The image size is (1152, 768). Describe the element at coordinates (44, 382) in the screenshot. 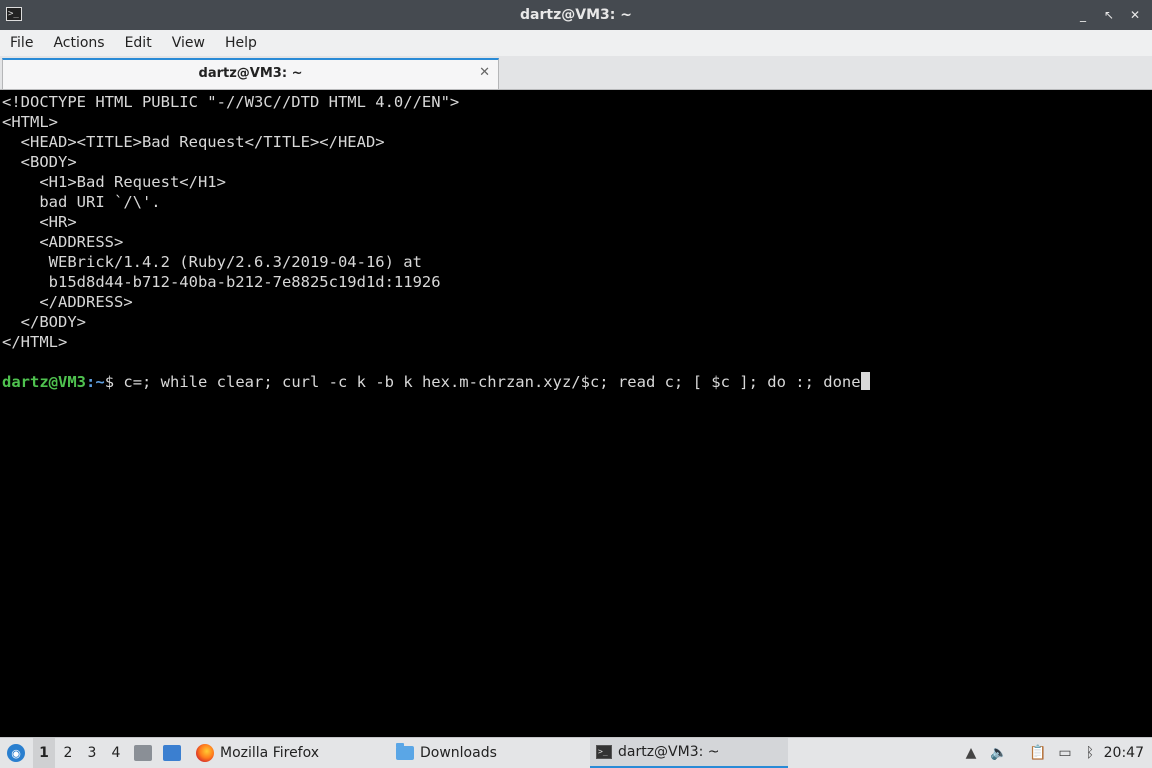

I see `prompt-user-host: dartz@VM3` at that location.